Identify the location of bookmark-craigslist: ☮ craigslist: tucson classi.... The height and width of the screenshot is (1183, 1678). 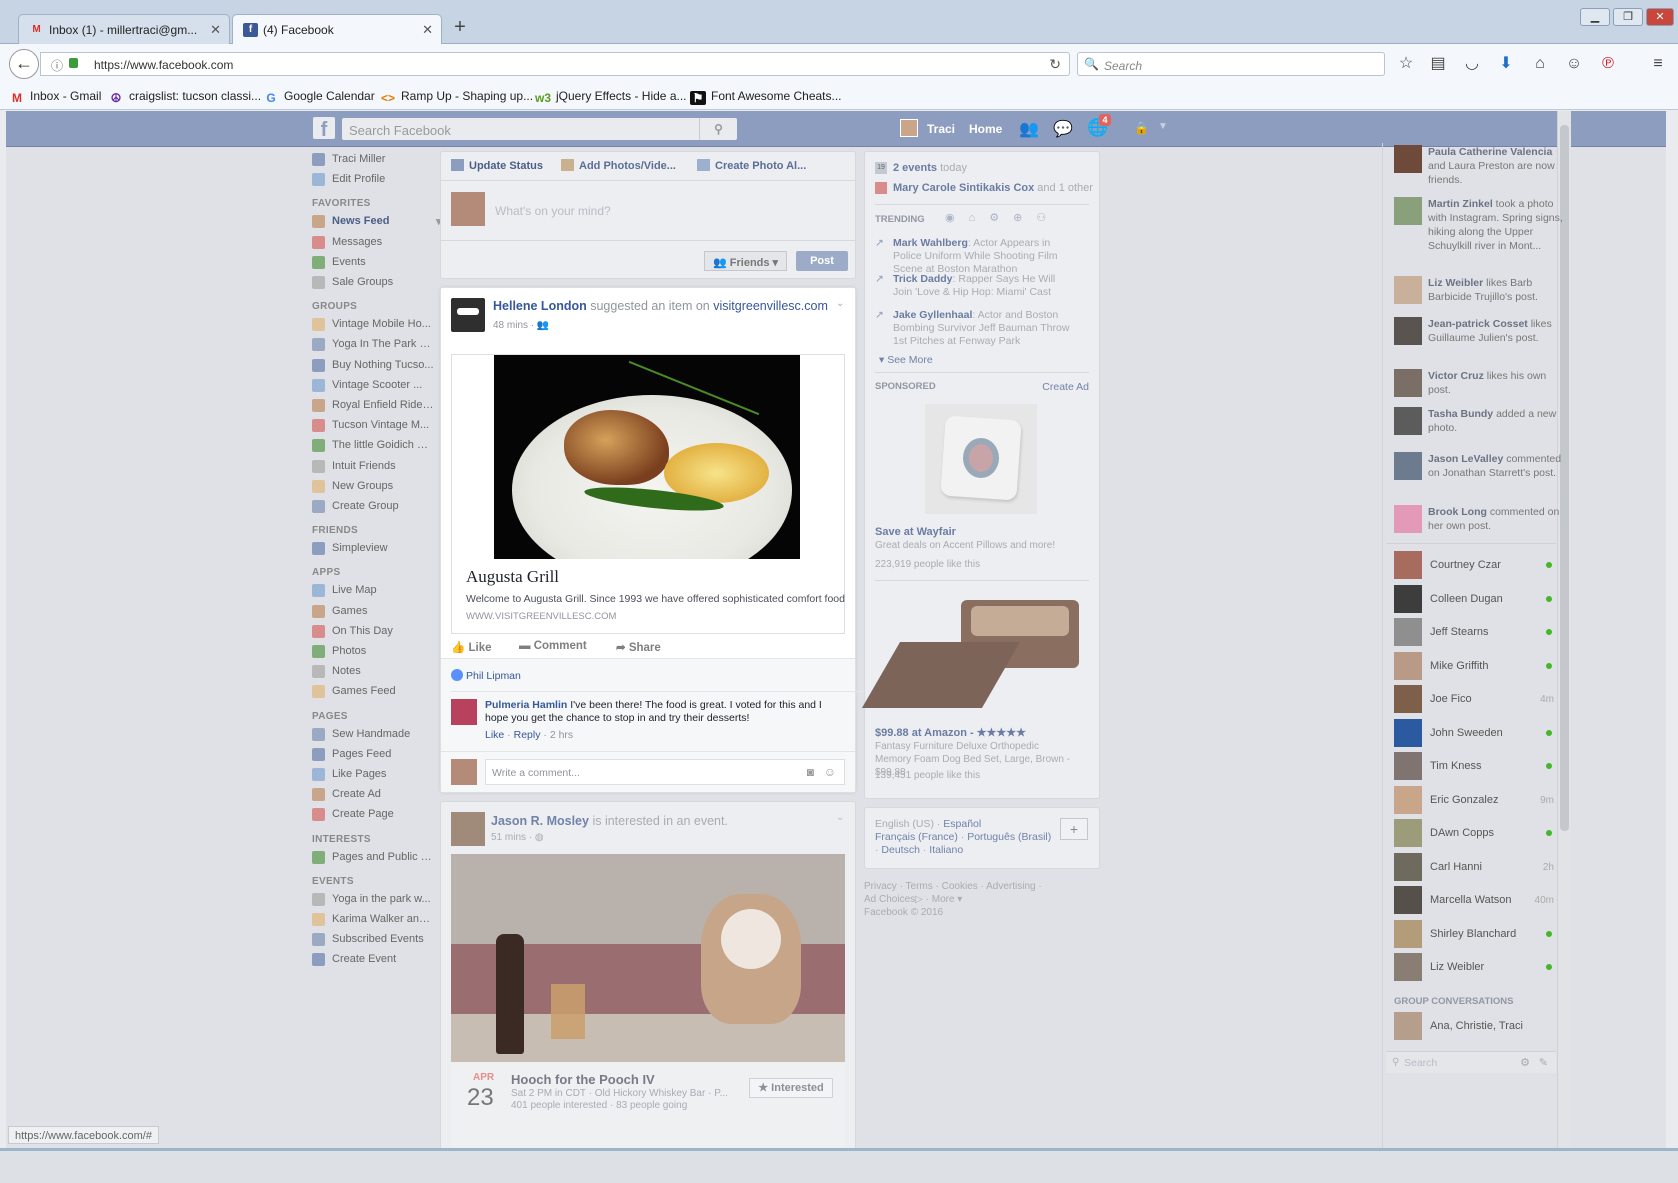
(184, 97).